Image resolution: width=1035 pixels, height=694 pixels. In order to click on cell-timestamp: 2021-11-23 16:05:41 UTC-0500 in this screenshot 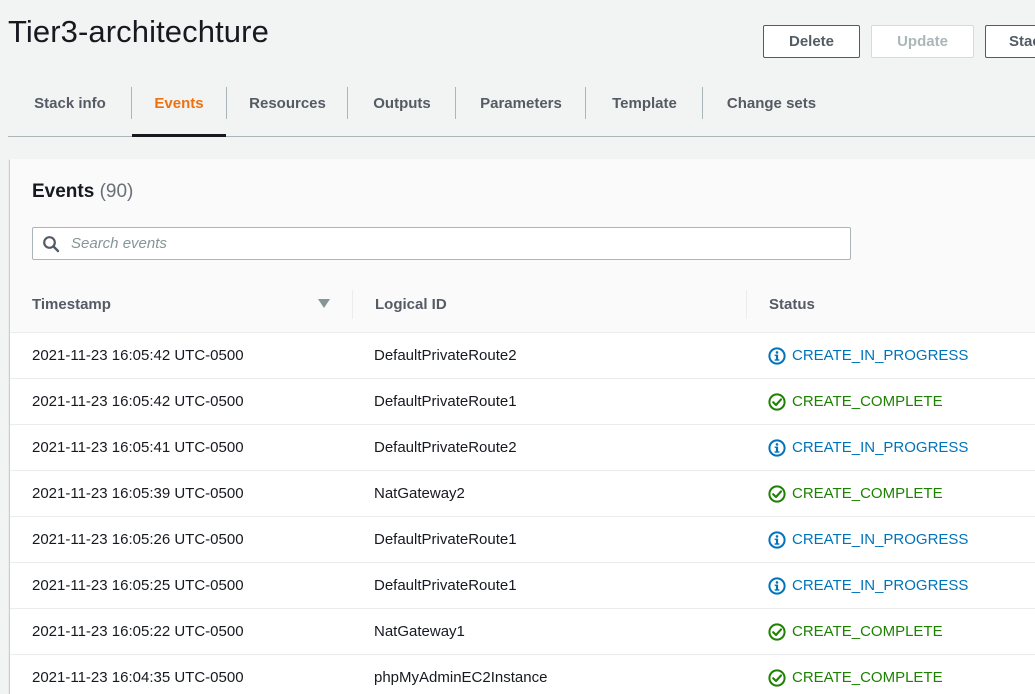, I will do `click(138, 447)`.